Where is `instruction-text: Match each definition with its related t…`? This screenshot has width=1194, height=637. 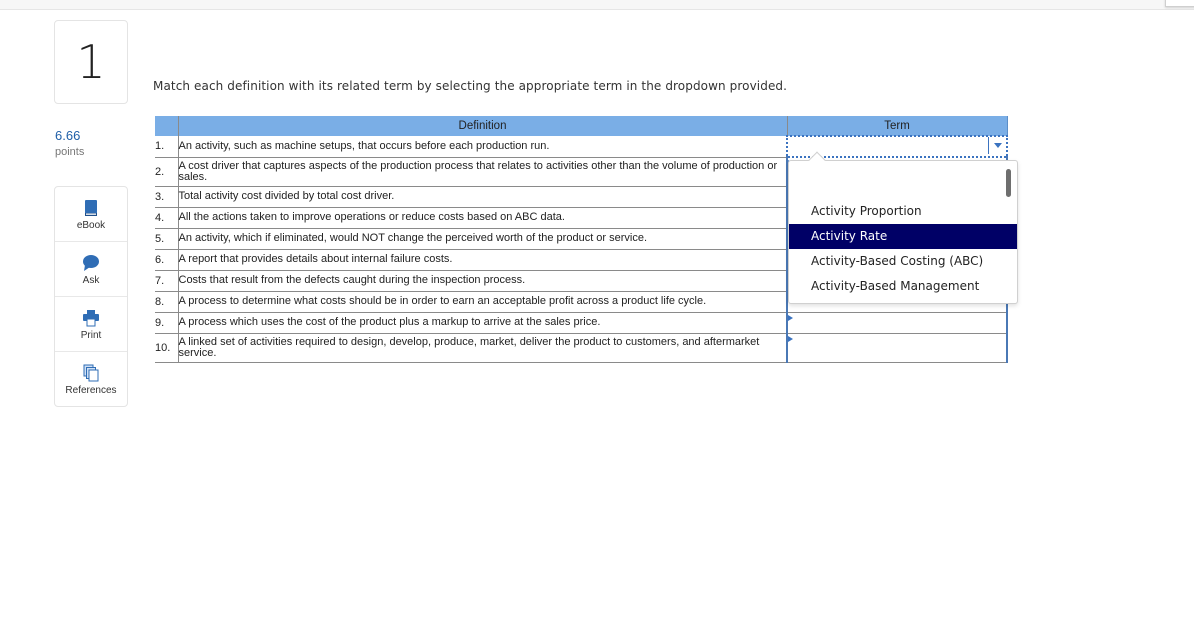
instruction-text: Match each definition with its related t… is located at coordinates (470, 86).